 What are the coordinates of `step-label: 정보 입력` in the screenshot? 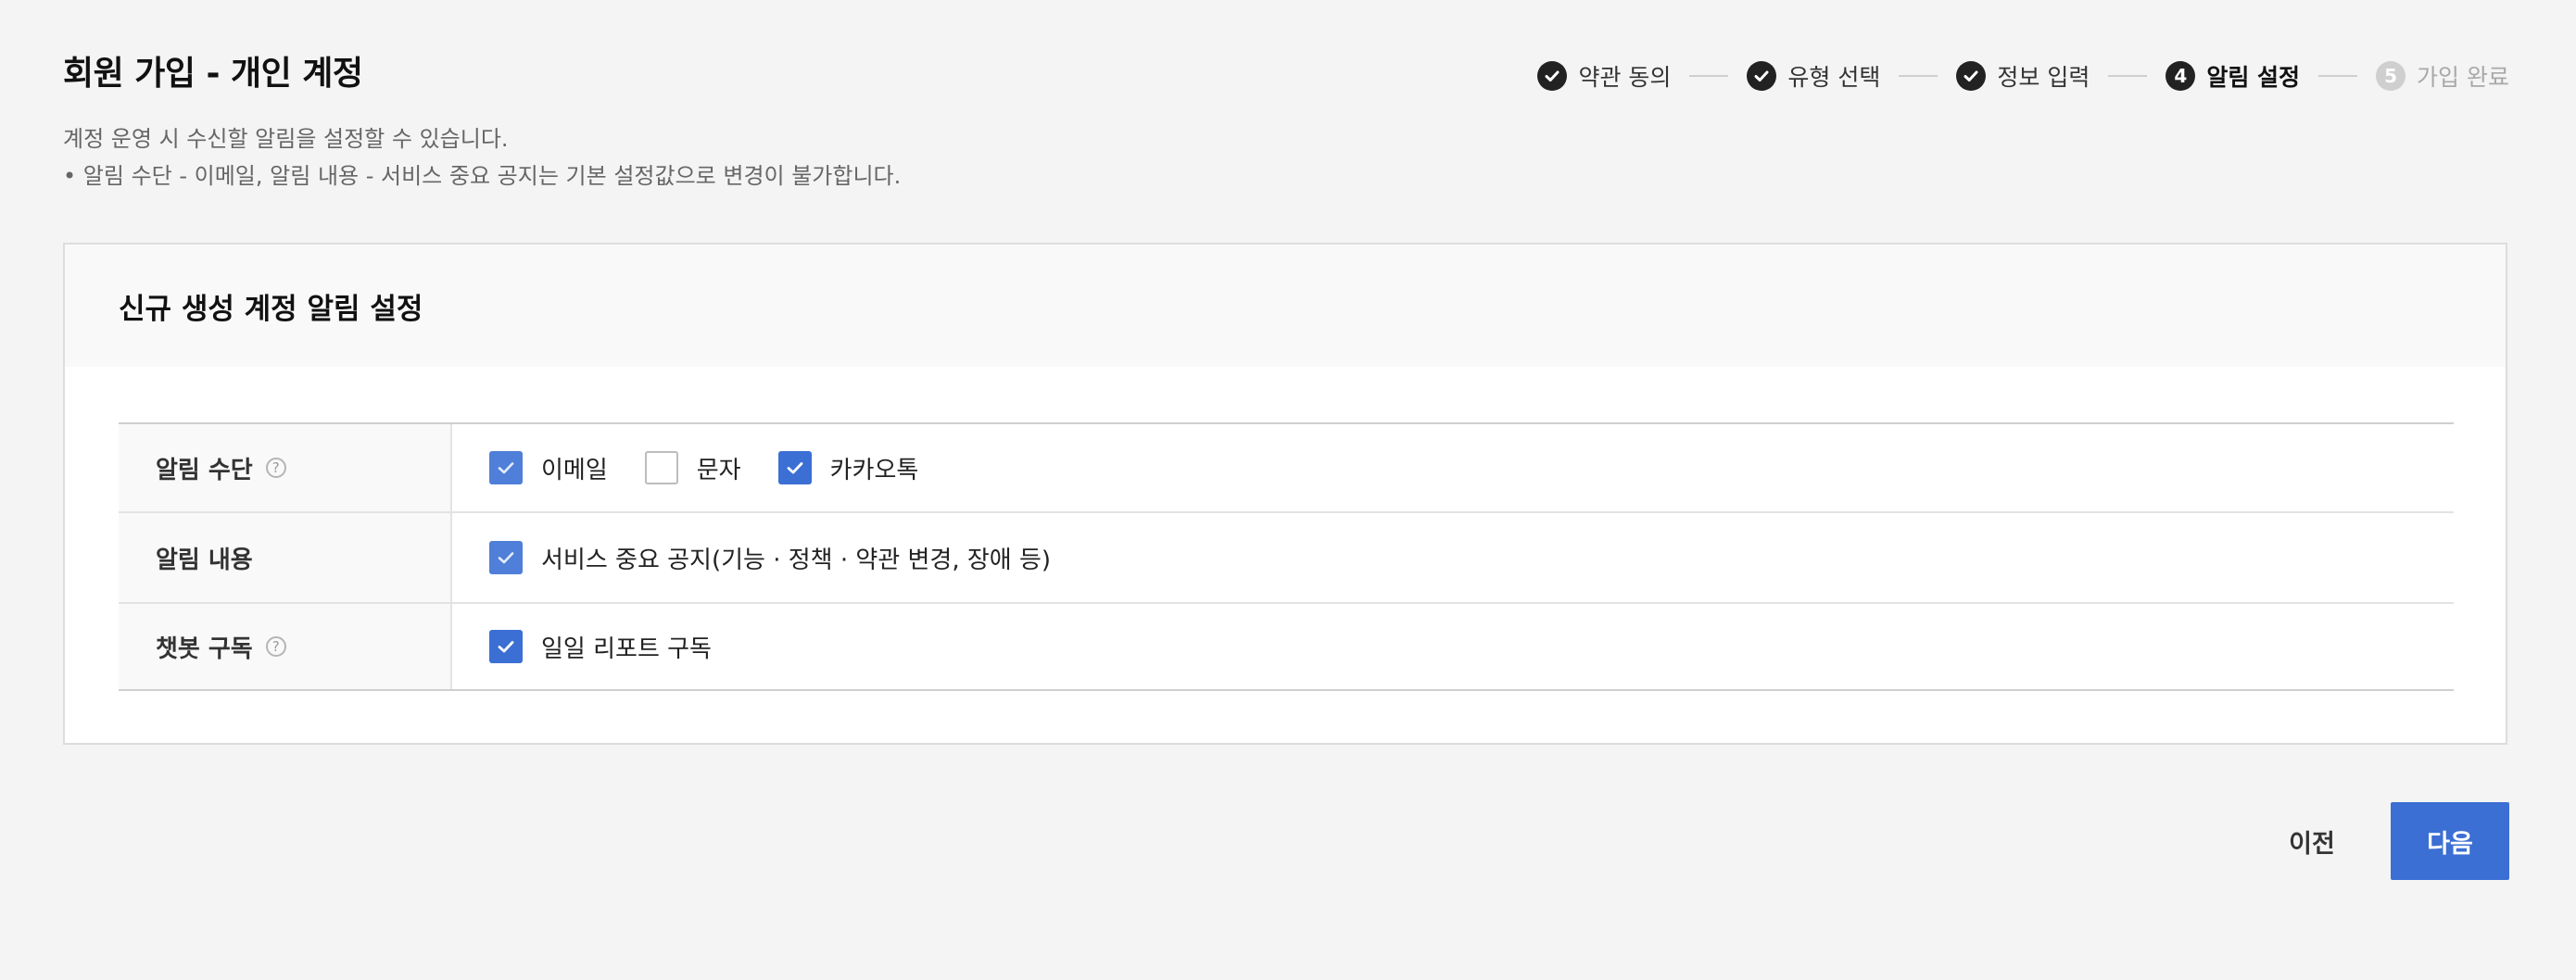 It's located at (2044, 77).